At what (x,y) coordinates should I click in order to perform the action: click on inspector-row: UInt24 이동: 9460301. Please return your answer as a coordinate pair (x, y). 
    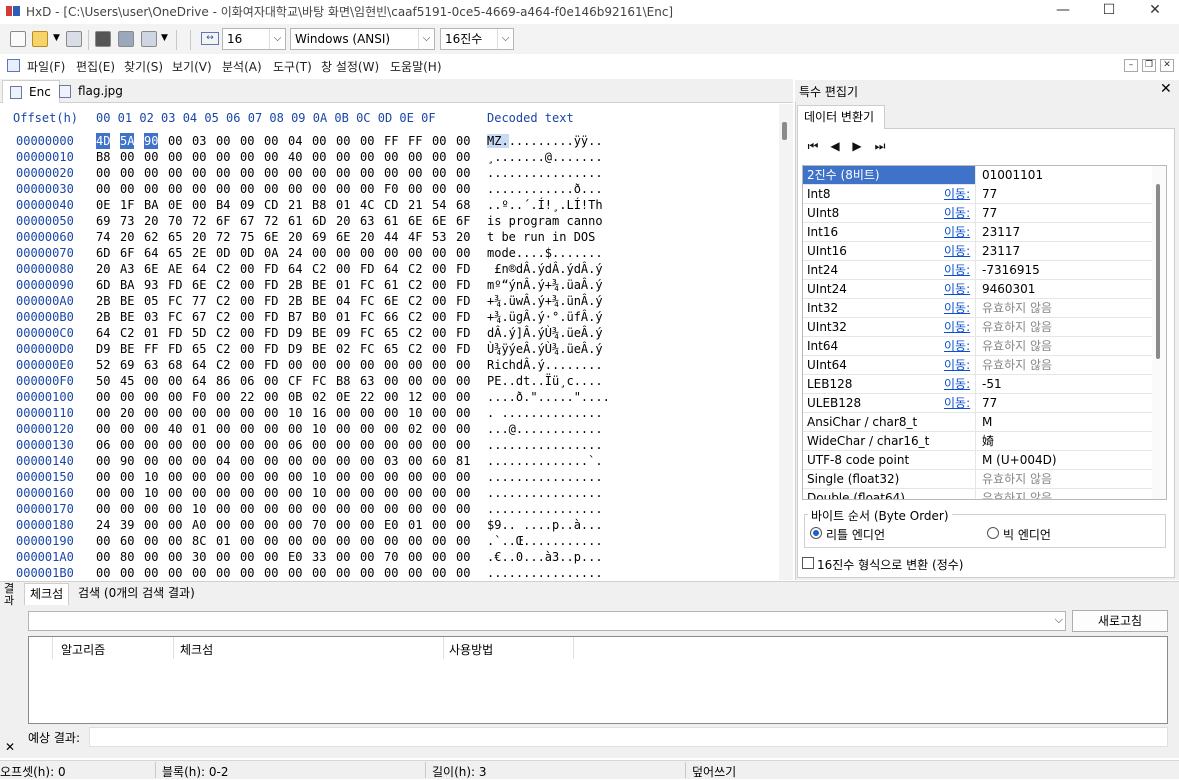
    Looking at the image, I should click on (978, 289).